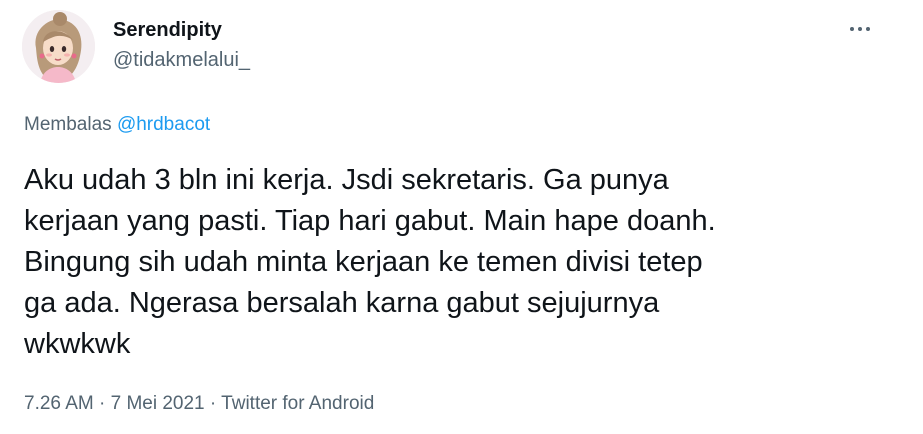 This screenshot has width=923, height=434. What do you see at coordinates (163, 124) in the screenshot?
I see `reply-mention-link: @hrdbacot` at bounding box center [163, 124].